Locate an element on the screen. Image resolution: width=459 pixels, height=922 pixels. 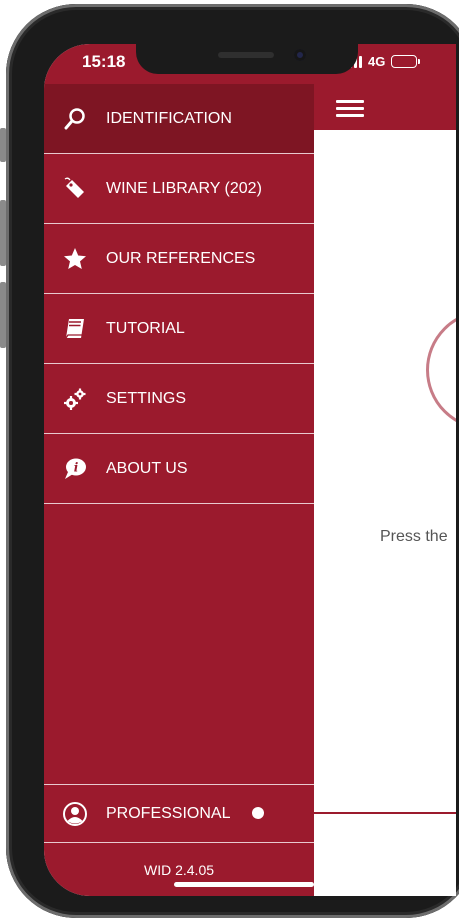
menu-item-wine-library: WINE LIBRARY (202) is located at coordinates (179, 189).